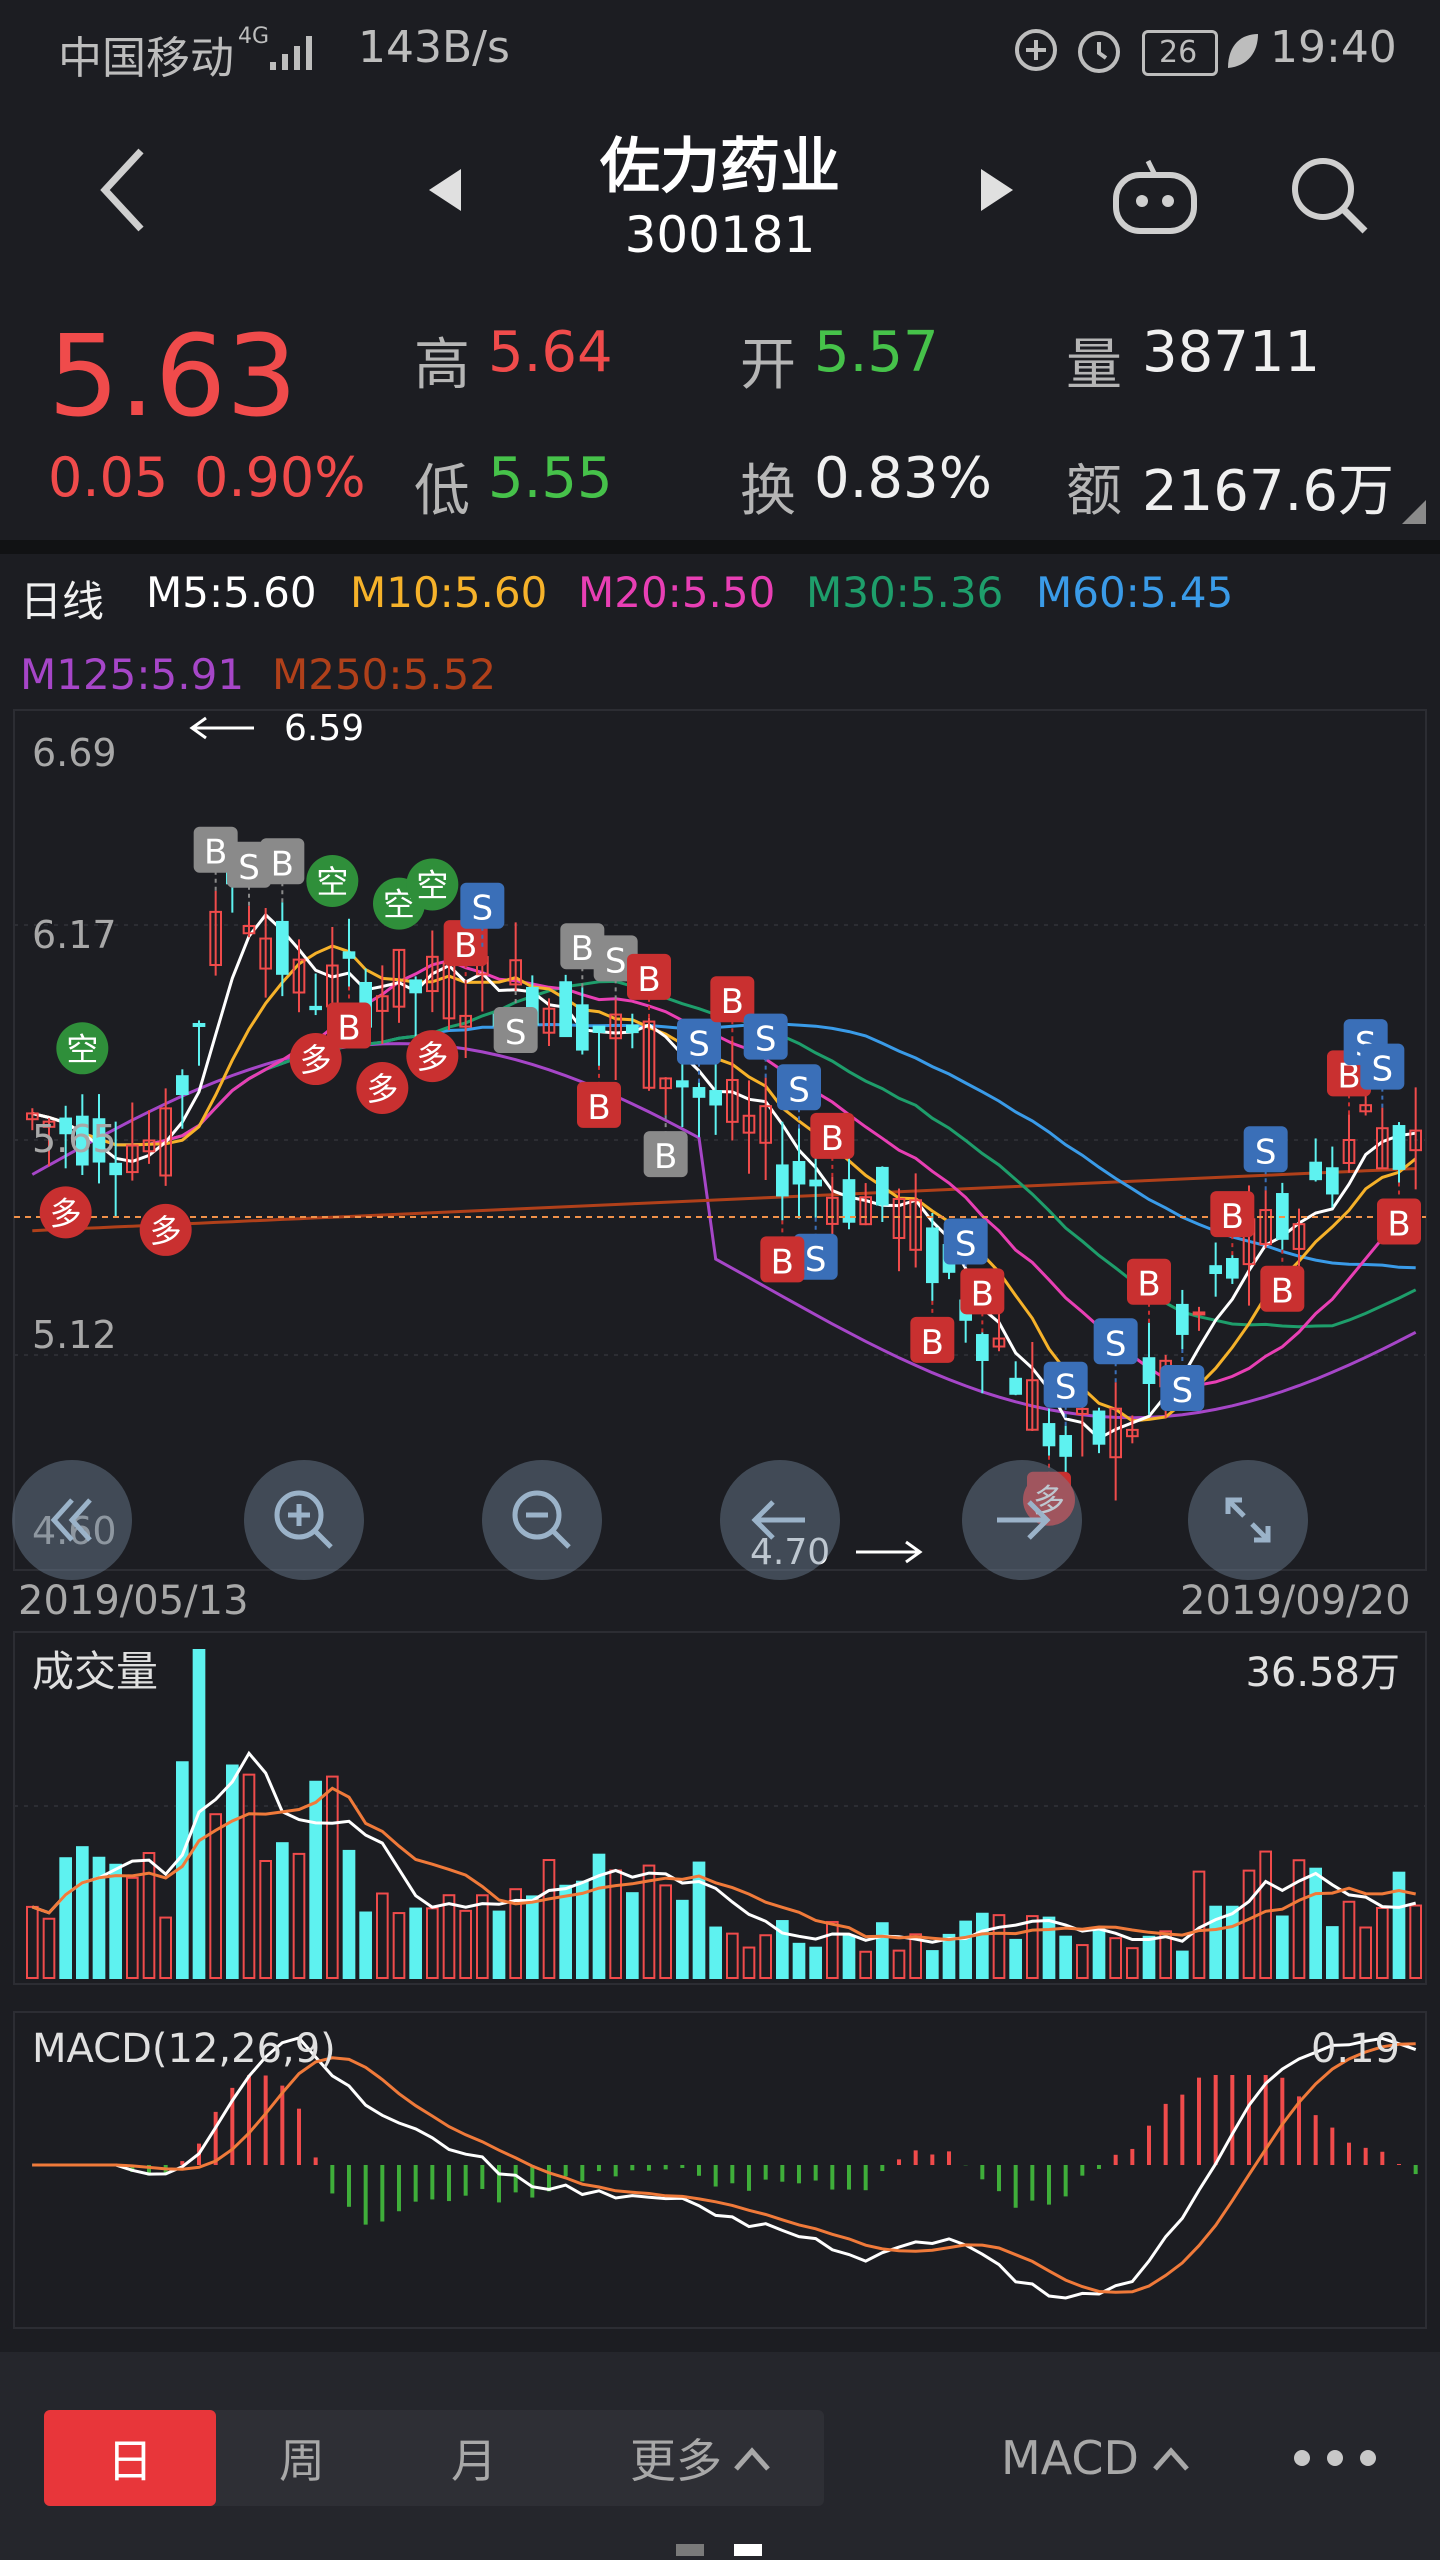 The image size is (1440, 2560). I want to click on zoom-out-icon, so click(541, 1519).